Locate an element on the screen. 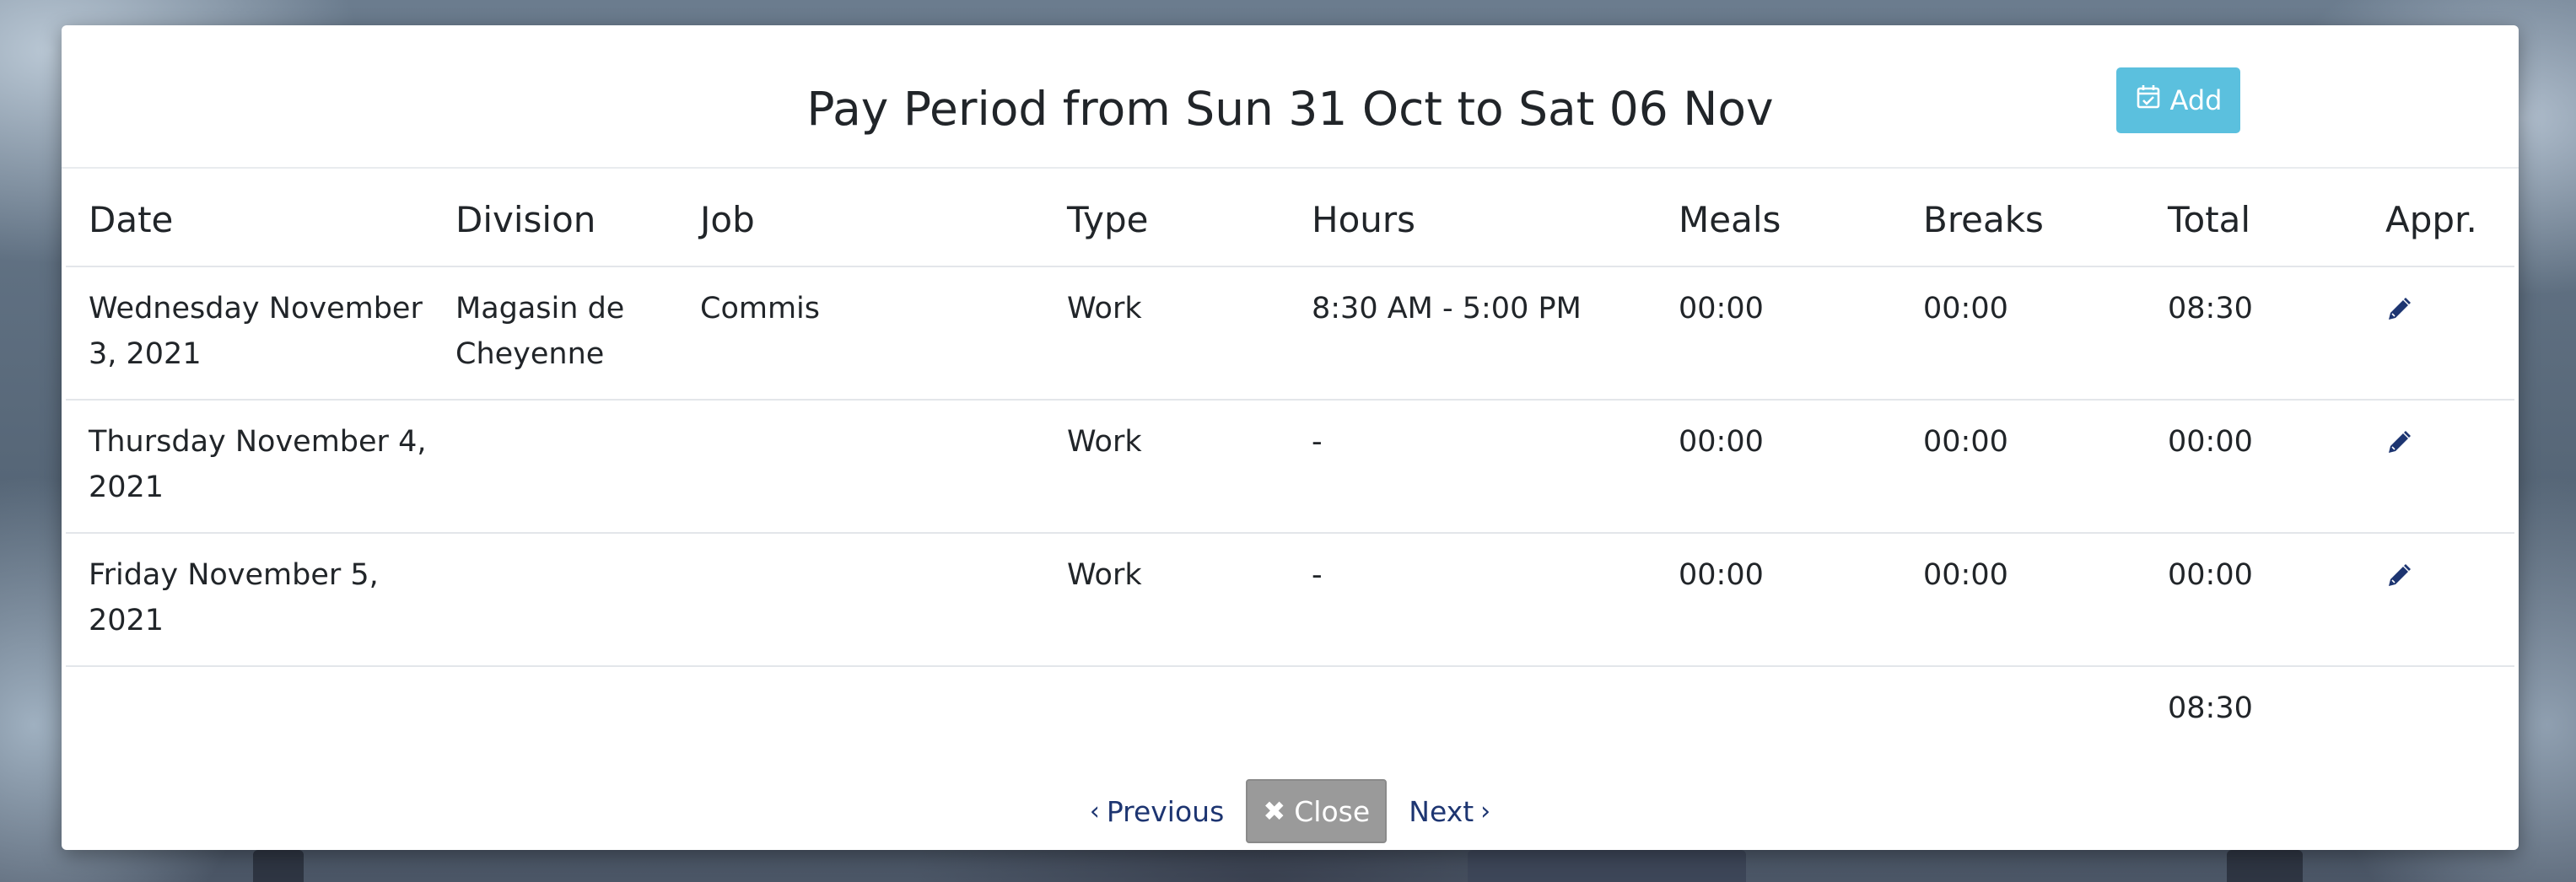 Image resolution: width=2576 pixels, height=882 pixels. close-icon: ✖ is located at coordinates (1274, 811).